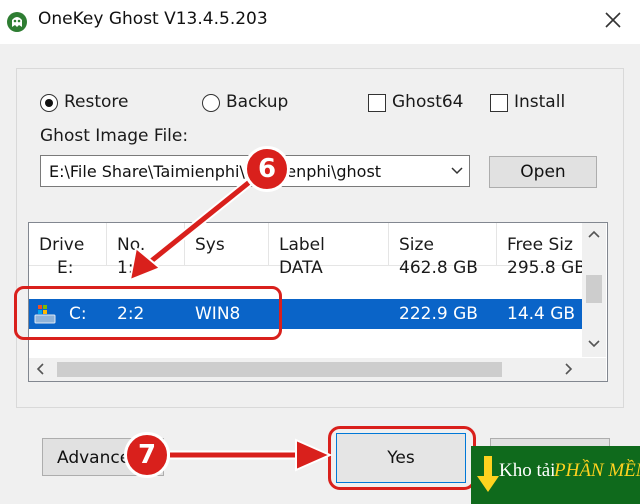 This screenshot has width=640, height=504. Describe the element at coordinates (527, 470) in the screenshot. I see `watermark-text-a: Kho tải` at that location.